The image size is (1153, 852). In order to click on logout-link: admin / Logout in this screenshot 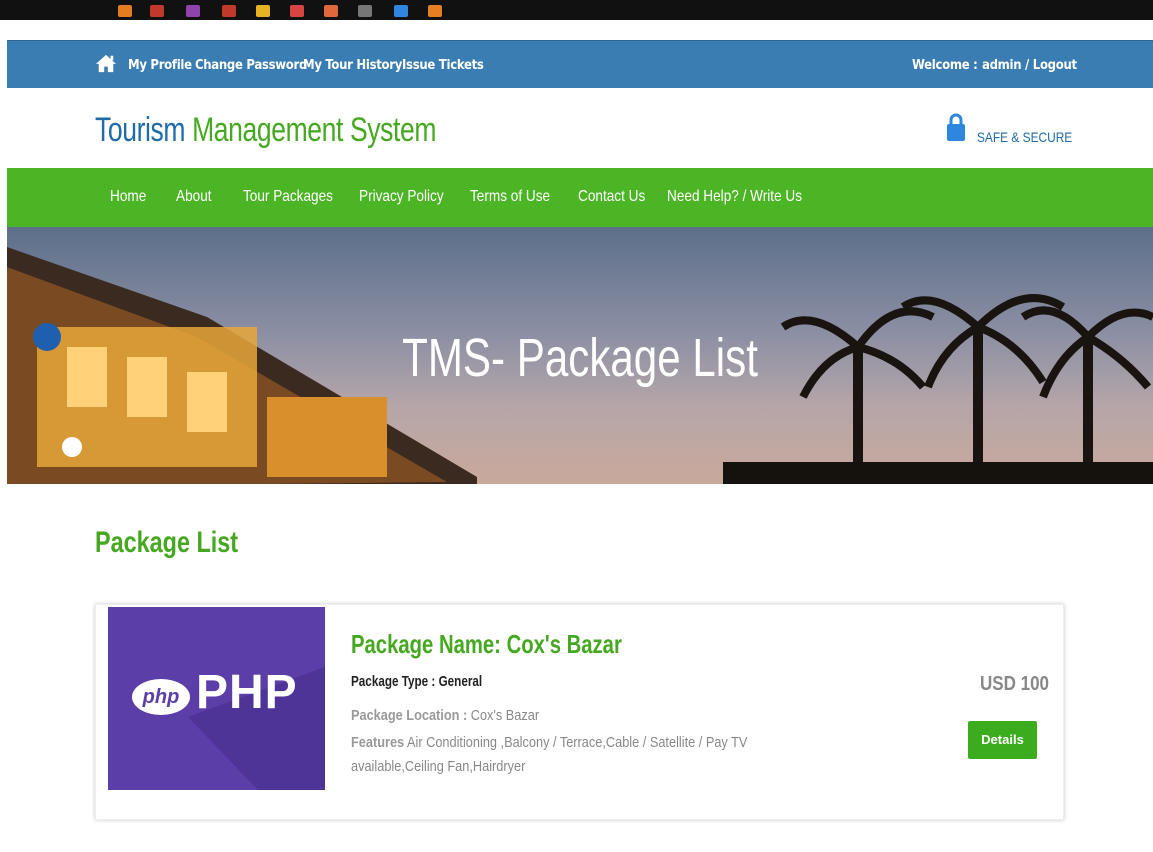, I will do `click(1029, 65)`.